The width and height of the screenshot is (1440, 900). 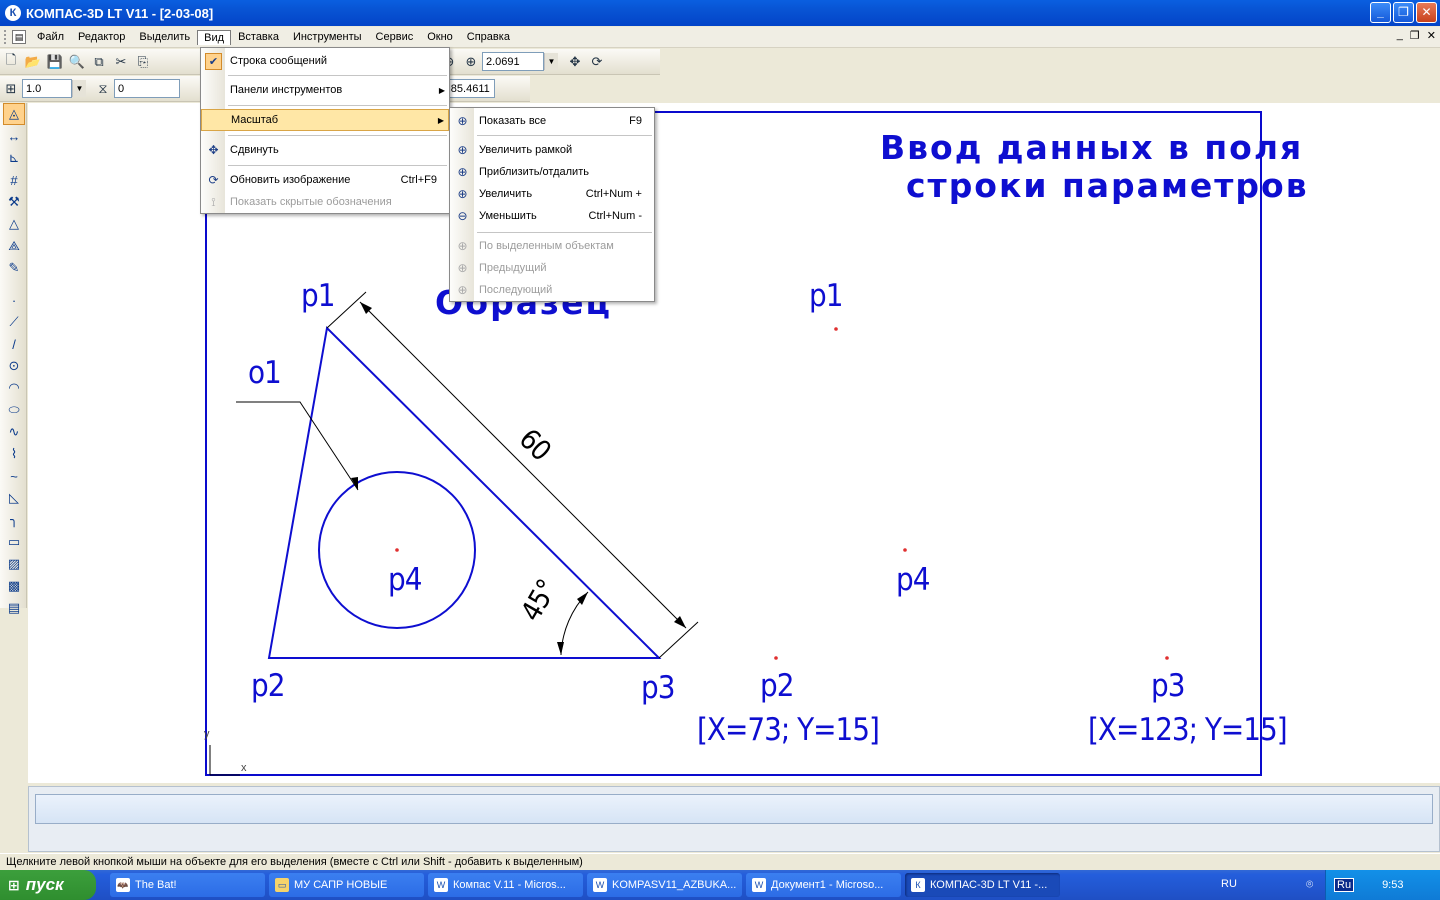 I want to click on designations-panel-icon: ⊾, so click(x=14, y=158).